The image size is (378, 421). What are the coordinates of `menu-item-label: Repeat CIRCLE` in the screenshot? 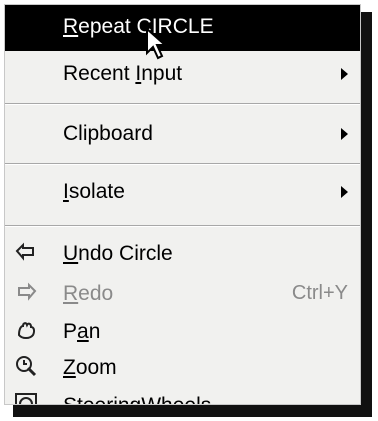 It's located at (138, 26).